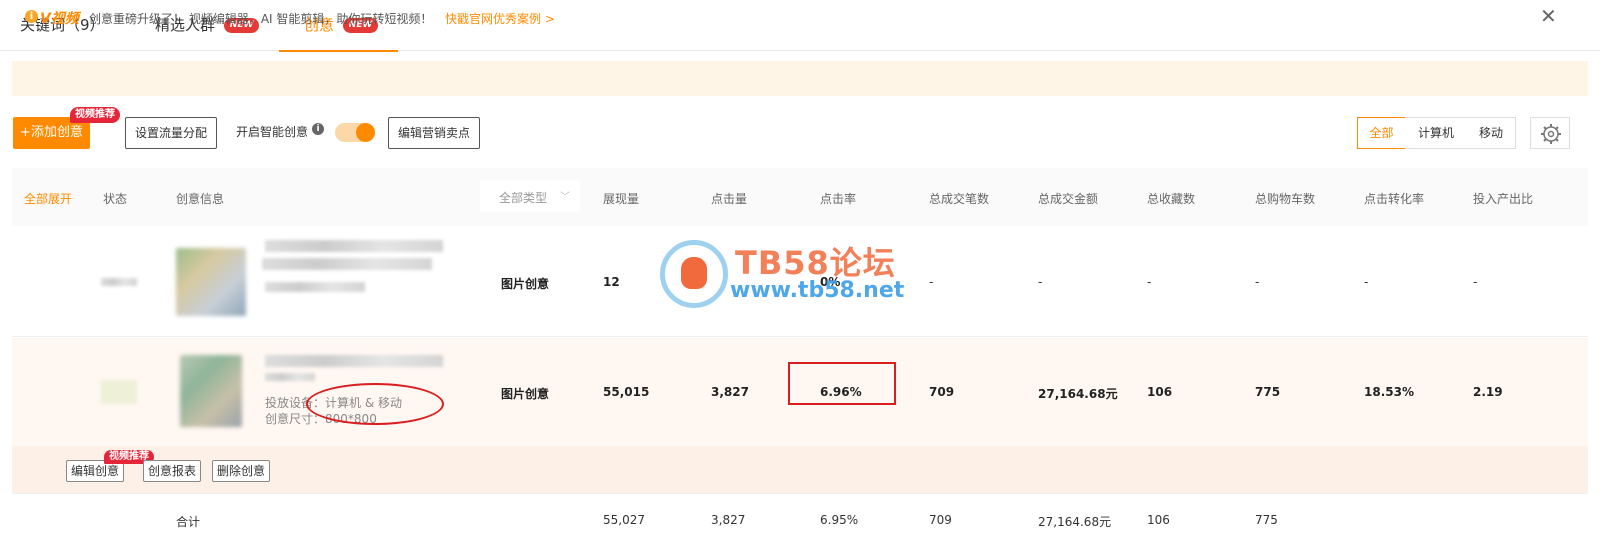 The width and height of the screenshot is (1600, 556). What do you see at coordinates (1548, 16) in the screenshot?
I see `close-icon: ✕` at bounding box center [1548, 16].